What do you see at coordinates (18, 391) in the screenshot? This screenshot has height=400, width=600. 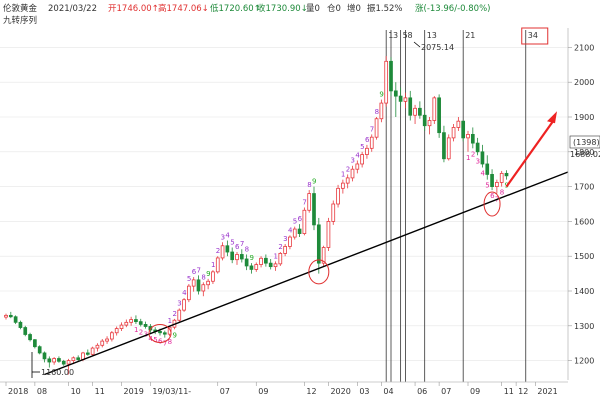 I see `date-tick-label: 2018` at bounding box center [18, 391].